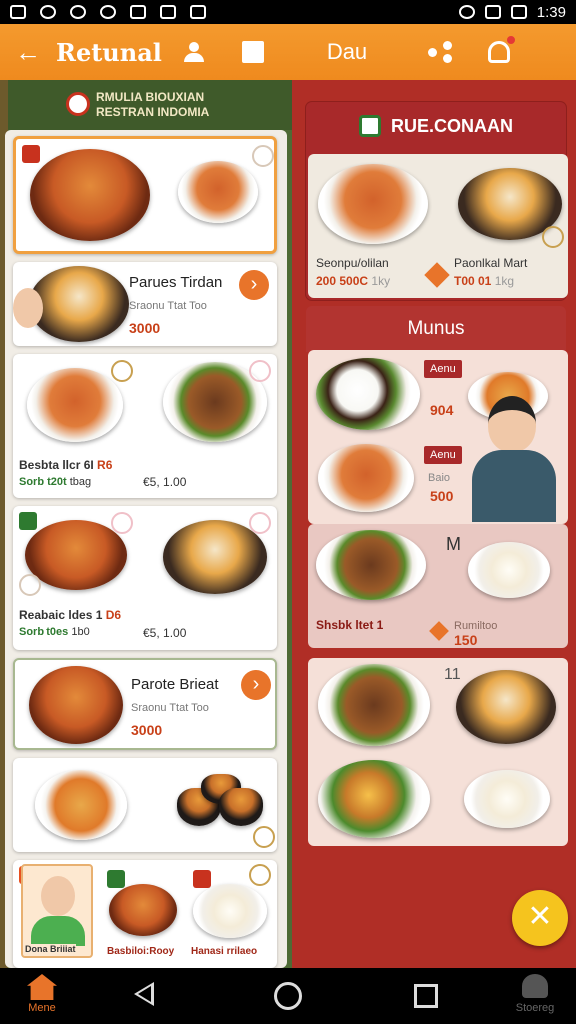  What do you see at coordinates (198, 12) in the screenshot?
I see `app-icon` at bounding box center [198, 12].